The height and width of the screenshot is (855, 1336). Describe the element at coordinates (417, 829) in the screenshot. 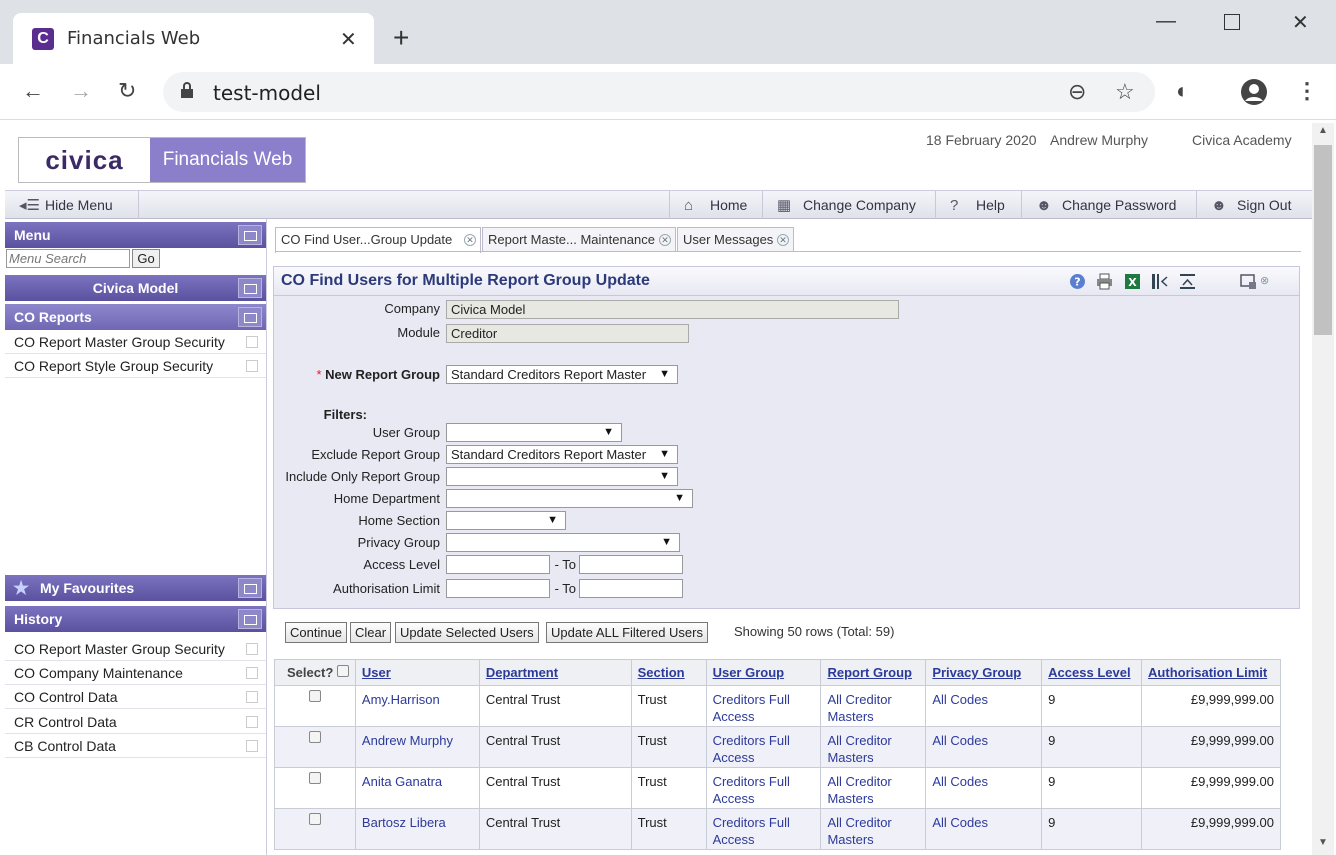

I see `user-cell: Bartosz Libera` at that location.